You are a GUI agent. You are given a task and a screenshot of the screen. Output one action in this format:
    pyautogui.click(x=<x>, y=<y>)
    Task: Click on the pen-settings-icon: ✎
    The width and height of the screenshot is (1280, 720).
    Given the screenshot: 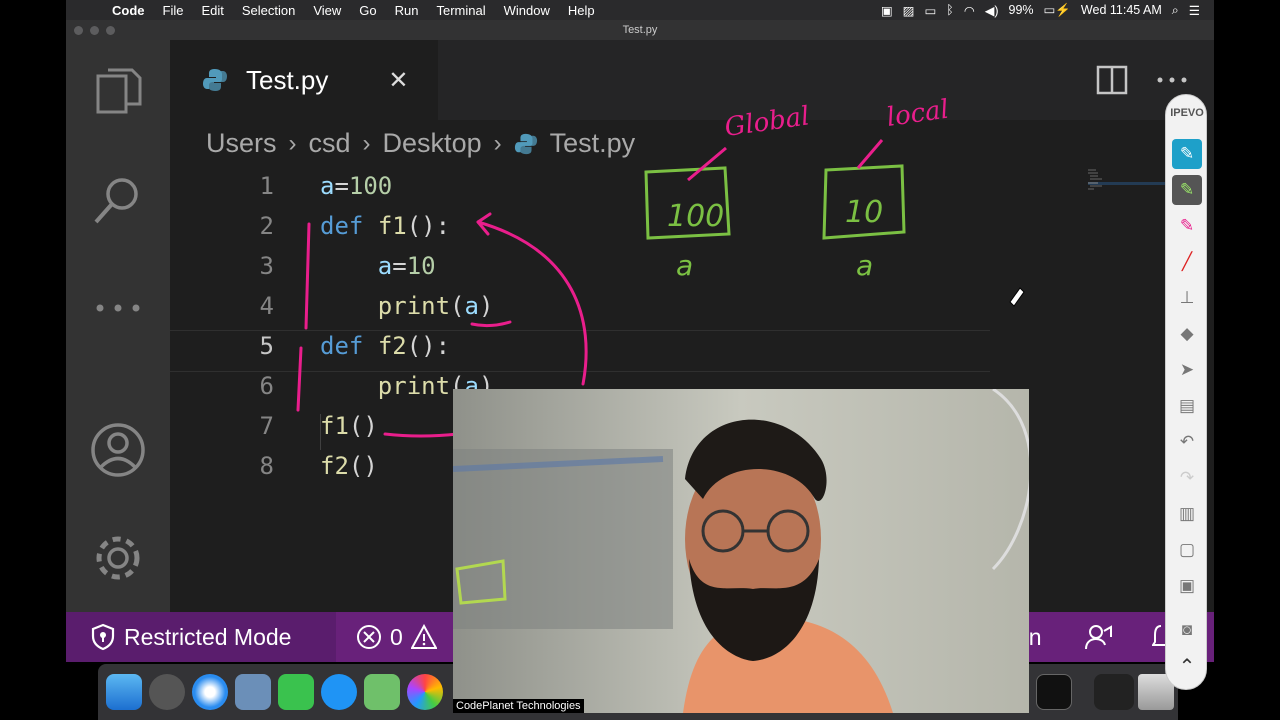 What is the action you would take?
    pyautogui.click(x=1187, y=154)
    